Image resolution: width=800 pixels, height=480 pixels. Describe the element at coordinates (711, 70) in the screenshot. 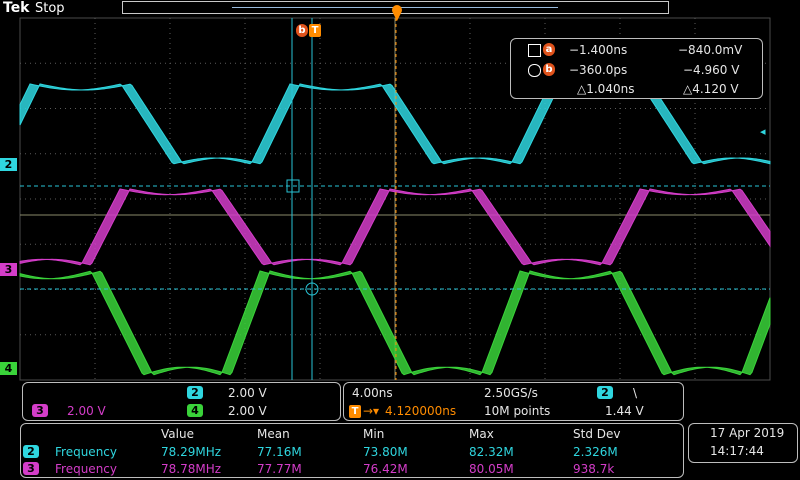

I see `cursor-b-volt: −4.960 V` at that location.